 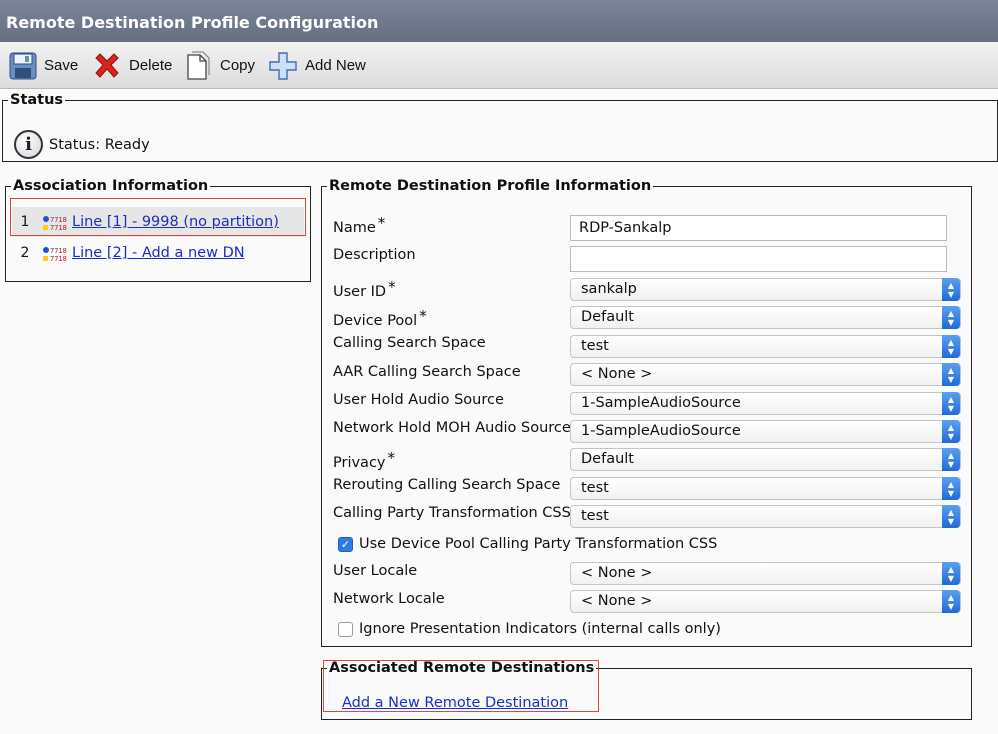 What do you see at coordinates (359, 225) in the screenshot?
I see `name-label: Name *` at bounding box center [359, 225].